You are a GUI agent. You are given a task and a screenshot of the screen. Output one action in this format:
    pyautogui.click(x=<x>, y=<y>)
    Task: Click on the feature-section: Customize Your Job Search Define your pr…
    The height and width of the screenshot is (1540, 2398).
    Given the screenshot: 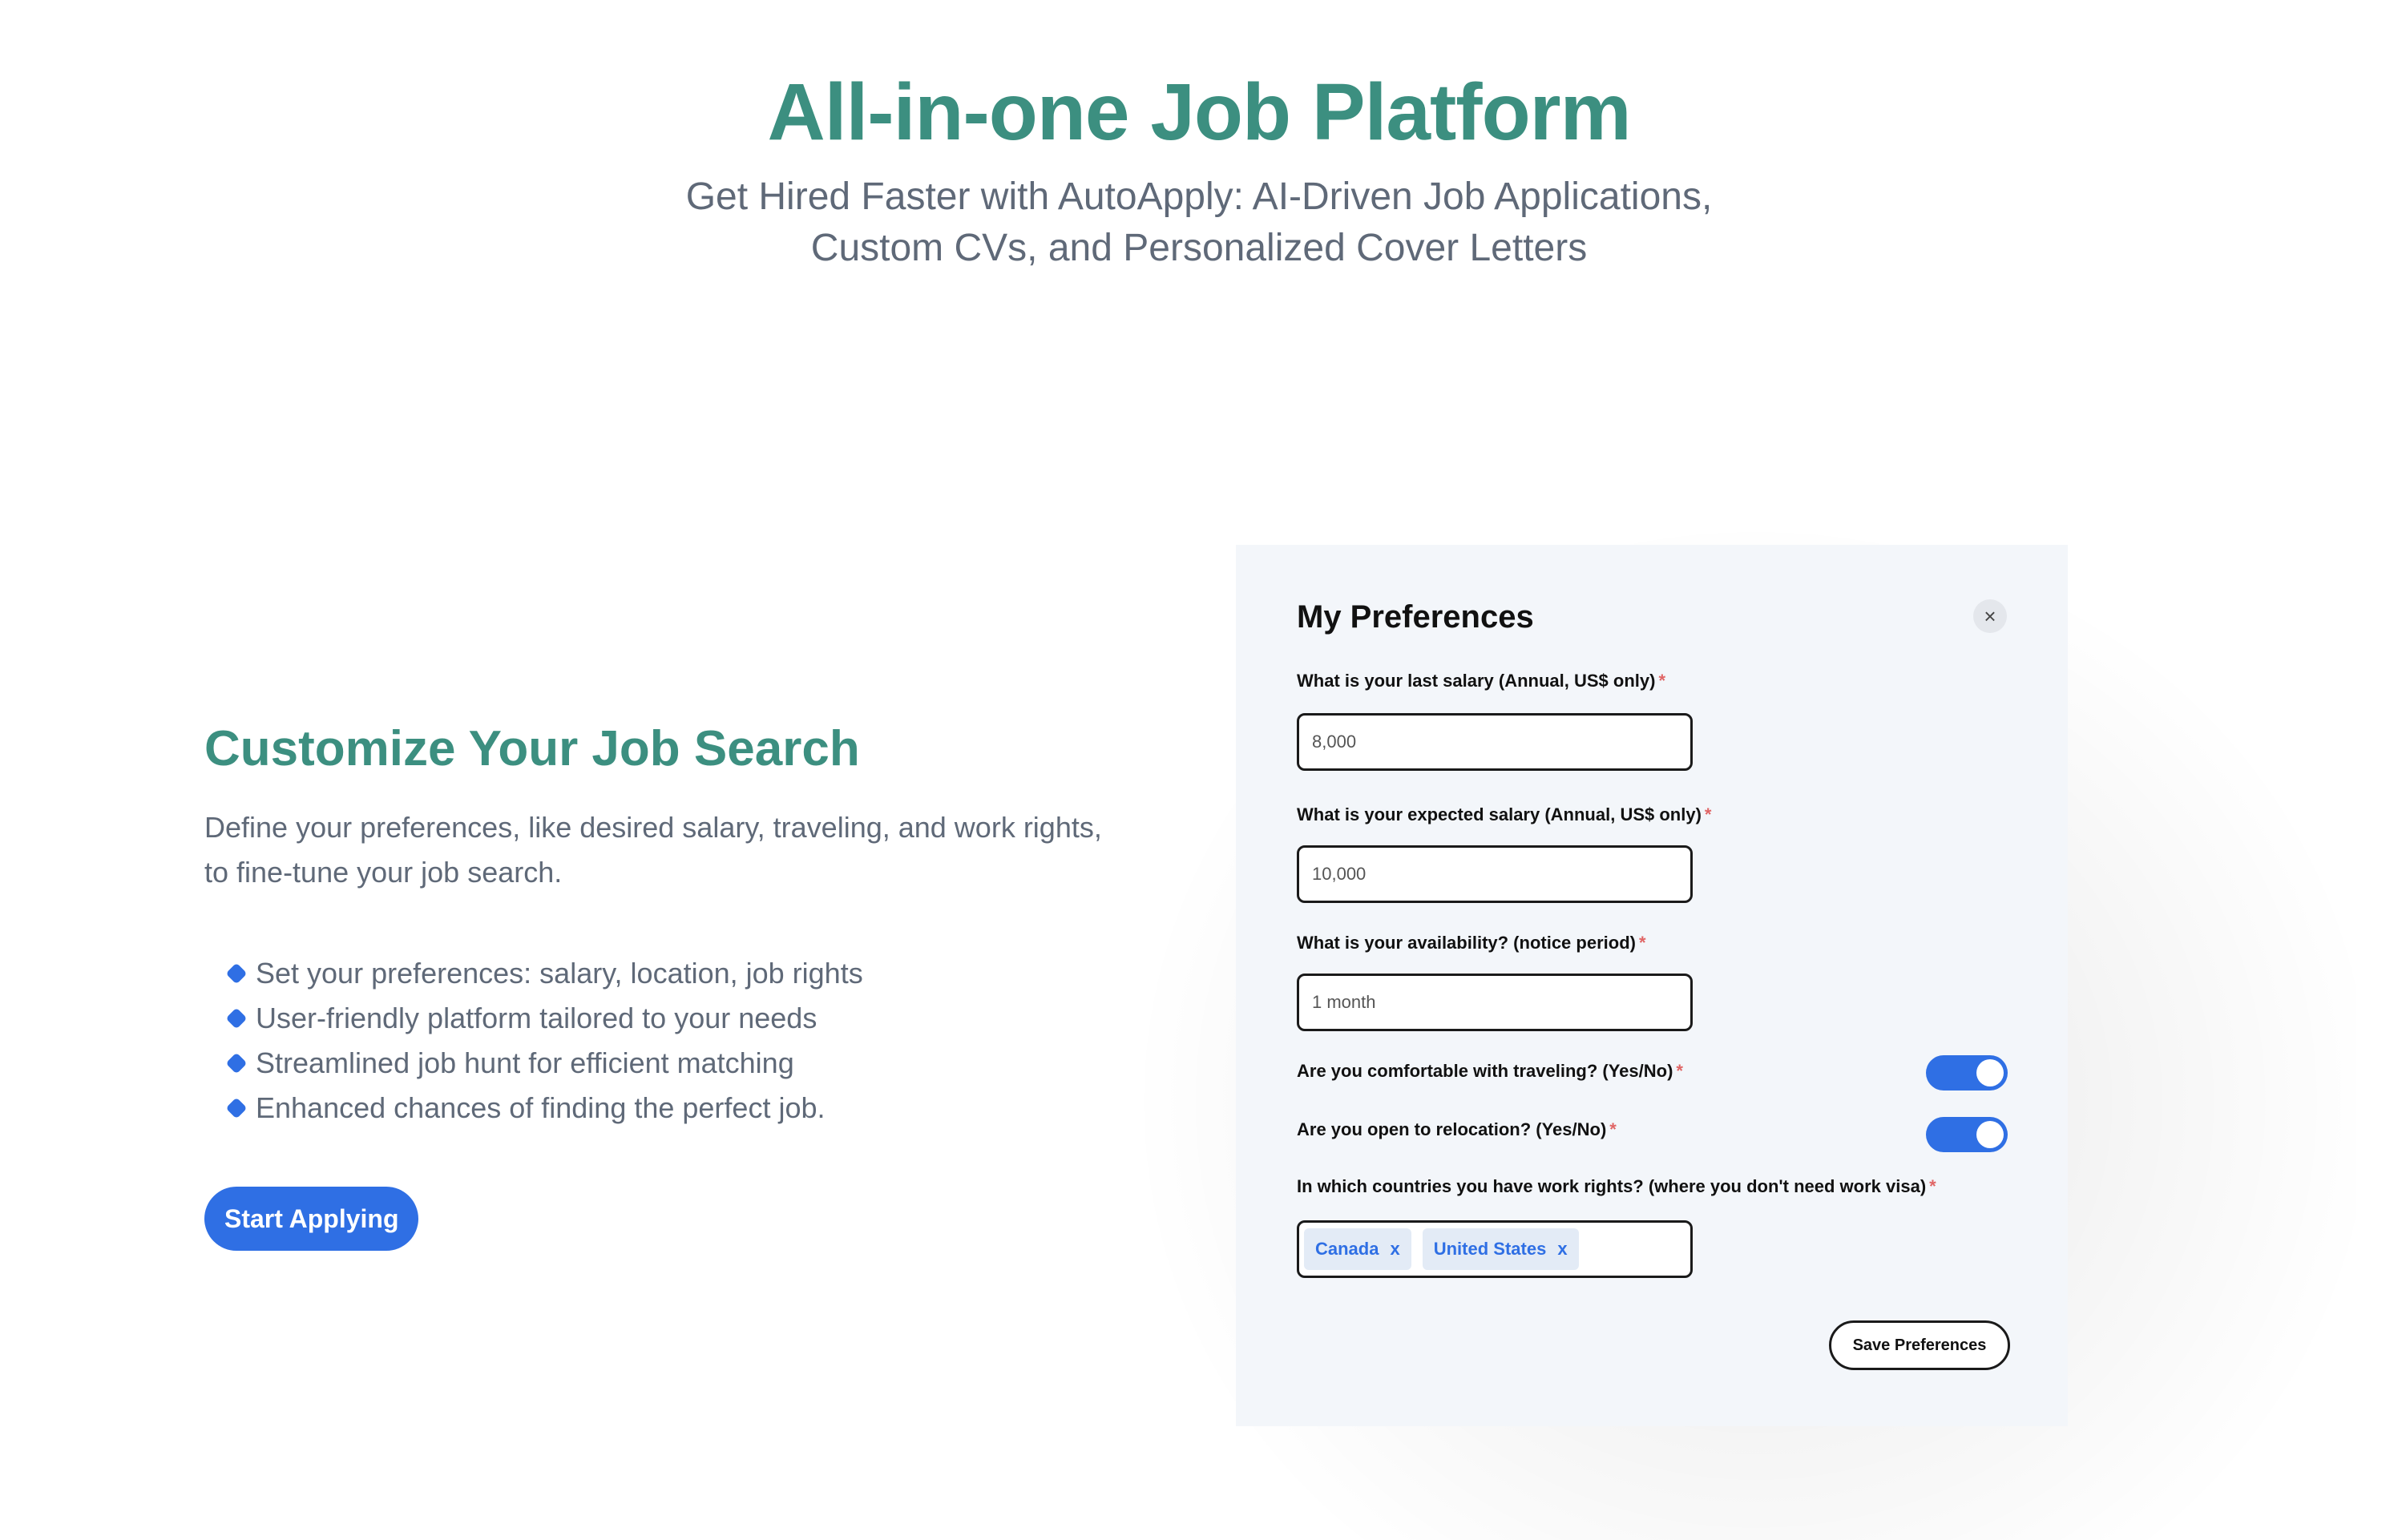 What is the action you would take?
    pyautogui.click(x=665, y=984)
    